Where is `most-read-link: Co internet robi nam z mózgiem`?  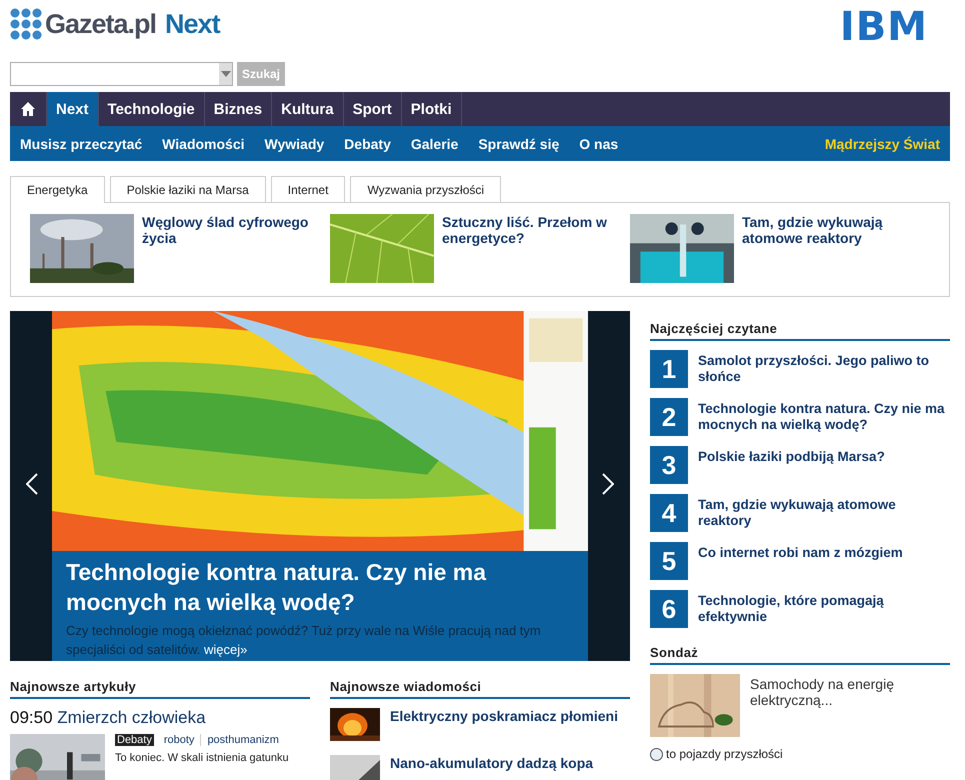 most-read-link: Co internet robi nam z mózgiem is located at coordinates (800, 551).